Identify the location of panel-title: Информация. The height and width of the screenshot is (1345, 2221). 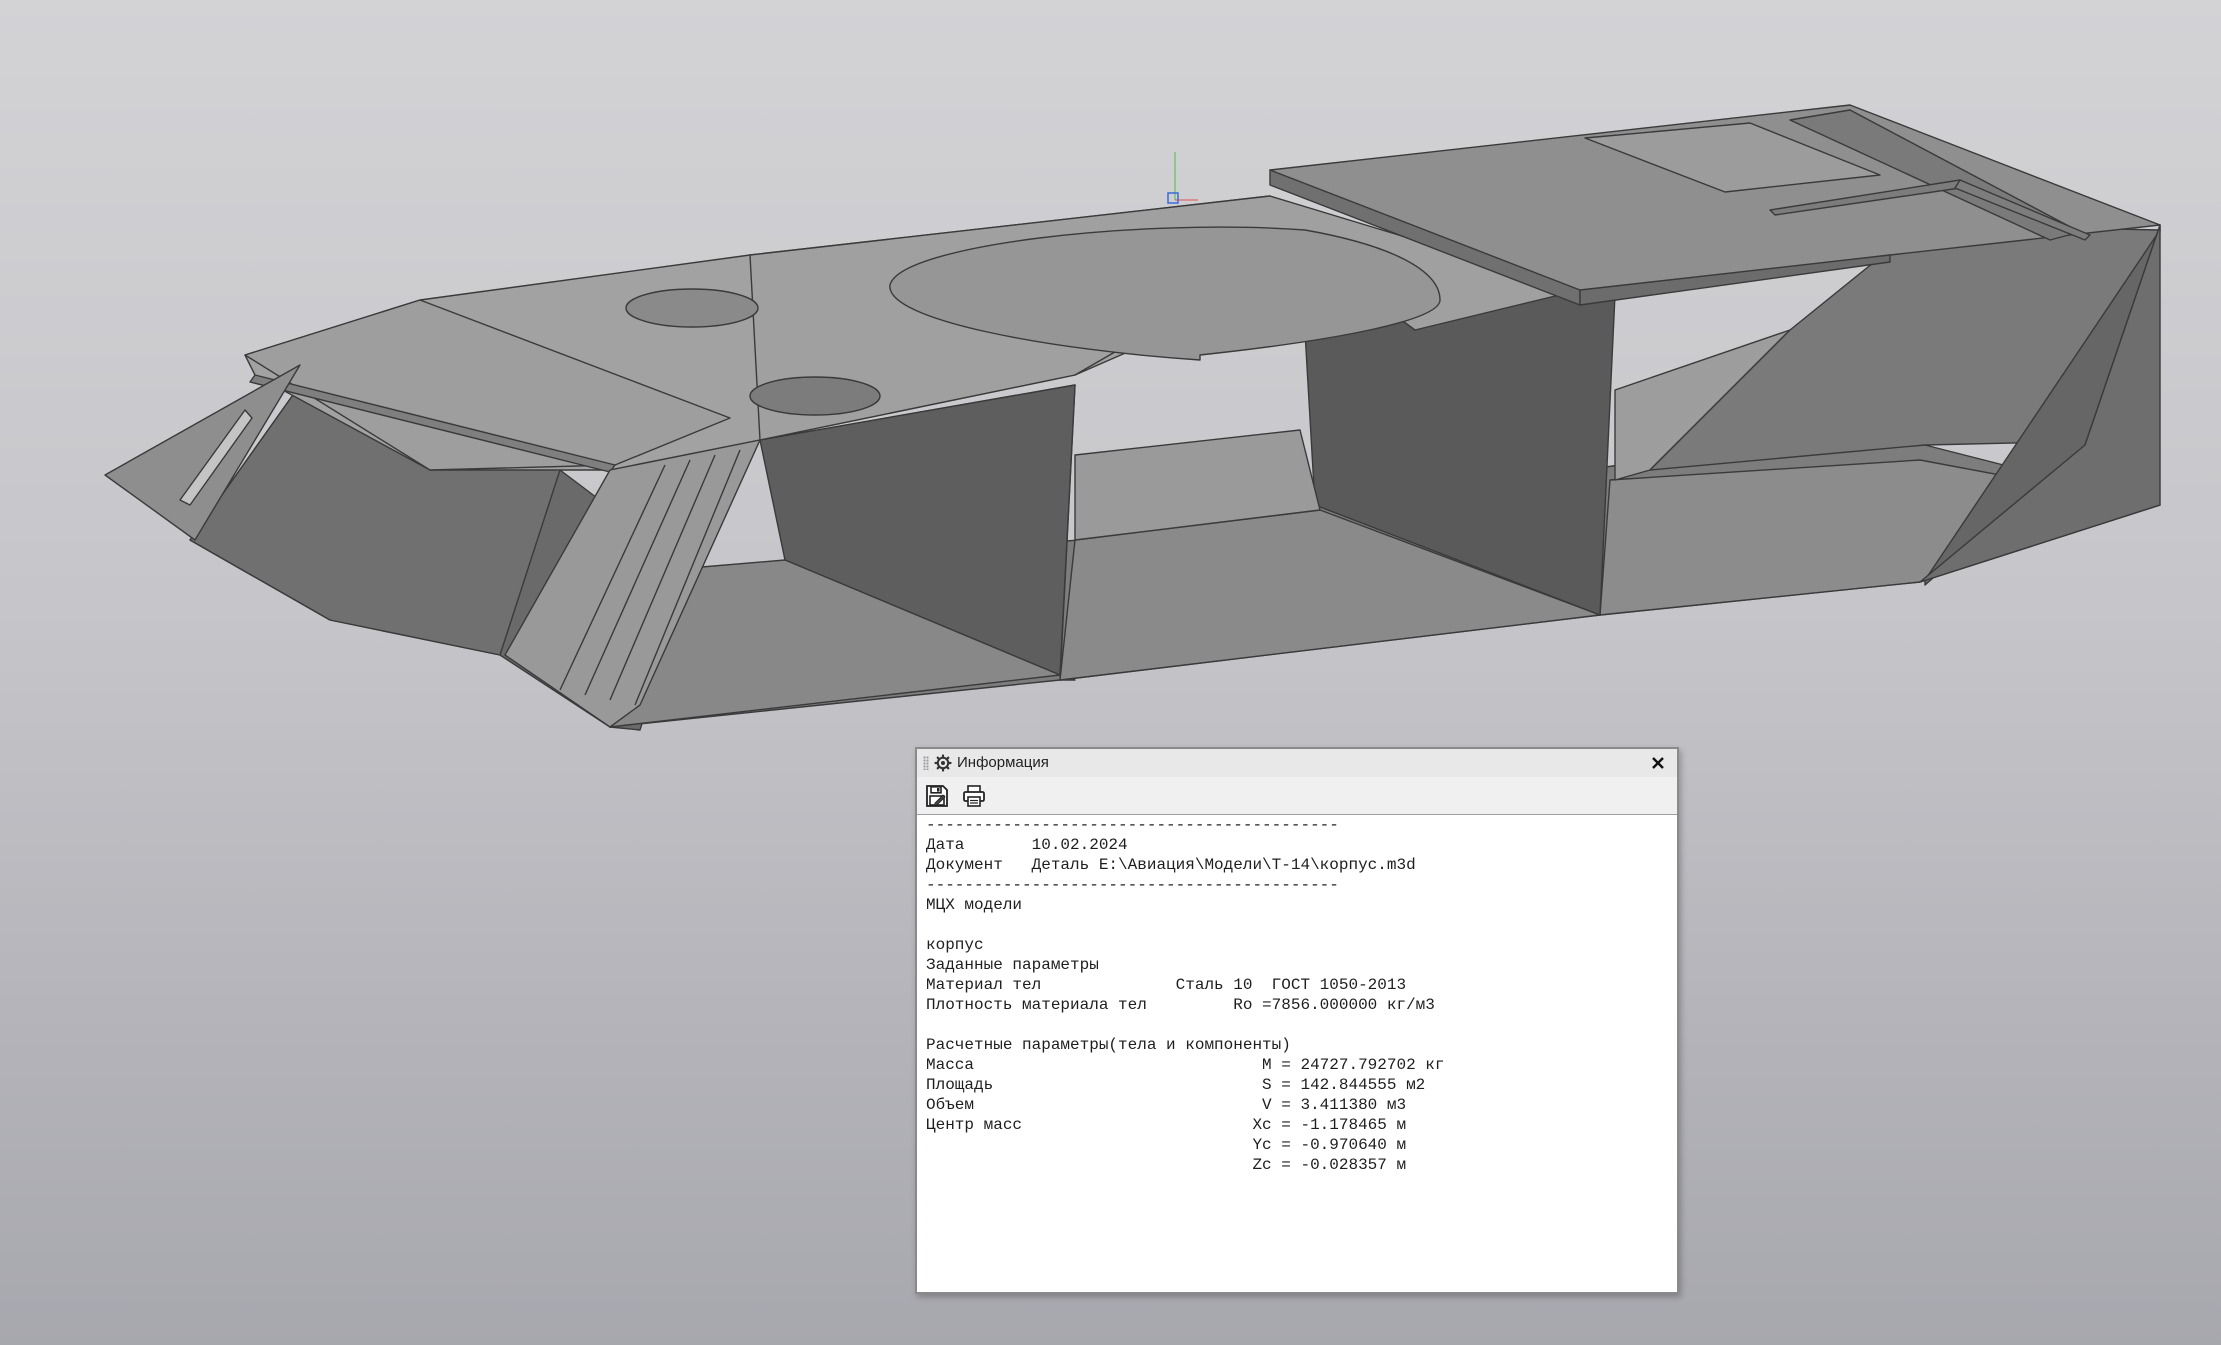
(1003, 762).